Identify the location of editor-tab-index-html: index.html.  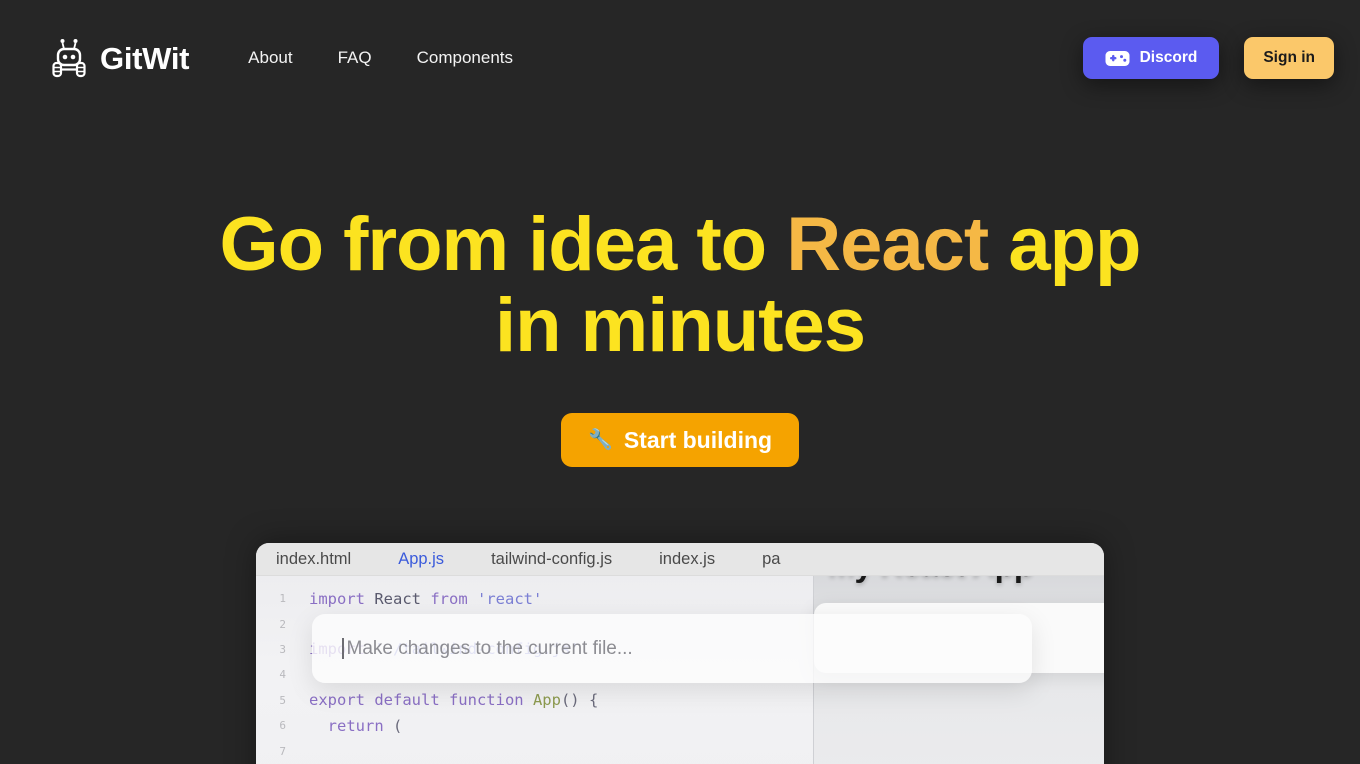
(313, 559).